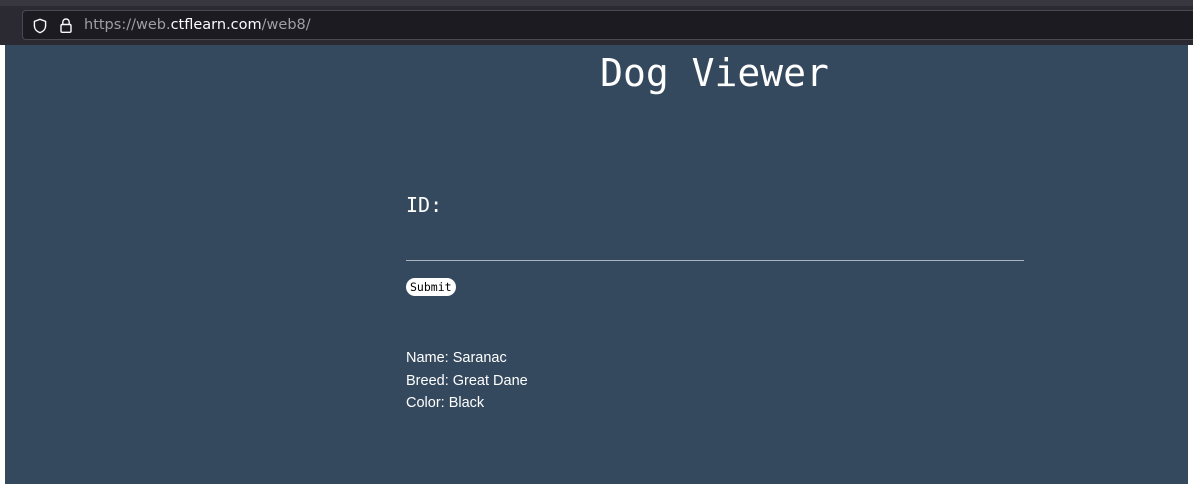  I want to click on dog-breed: Breed: Great Dane, so click(467, 380).